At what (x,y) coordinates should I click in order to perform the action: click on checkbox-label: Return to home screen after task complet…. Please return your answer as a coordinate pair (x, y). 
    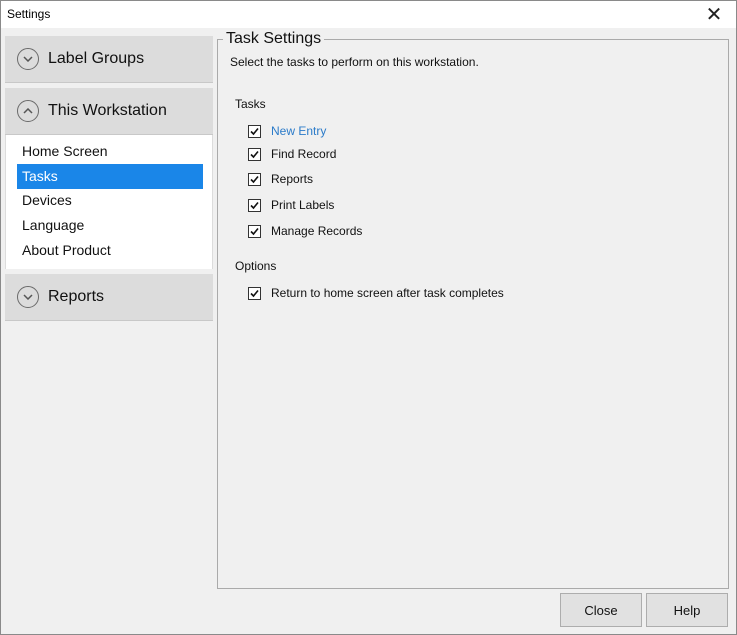
    Looking at the image, I should click on (387, 293).